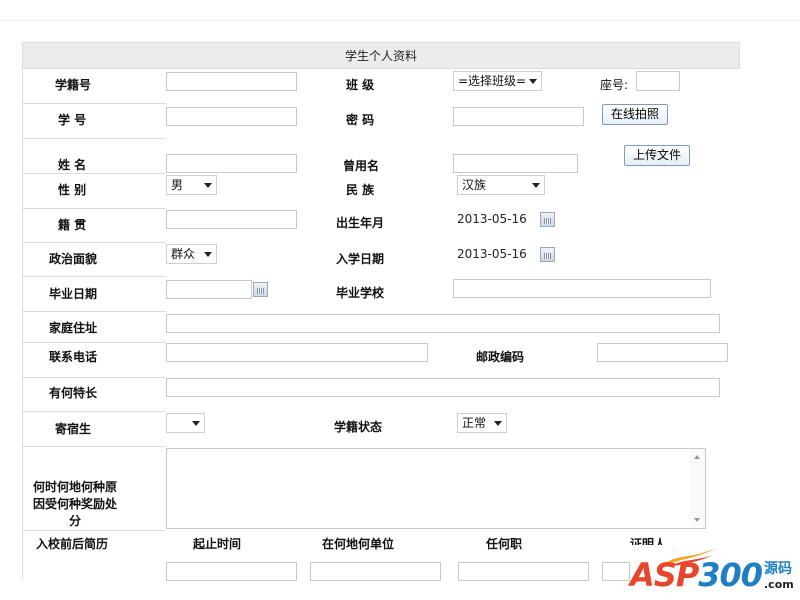 The image size is (800, 600). I want to click on watermark-com: .com, so click(779, 584).